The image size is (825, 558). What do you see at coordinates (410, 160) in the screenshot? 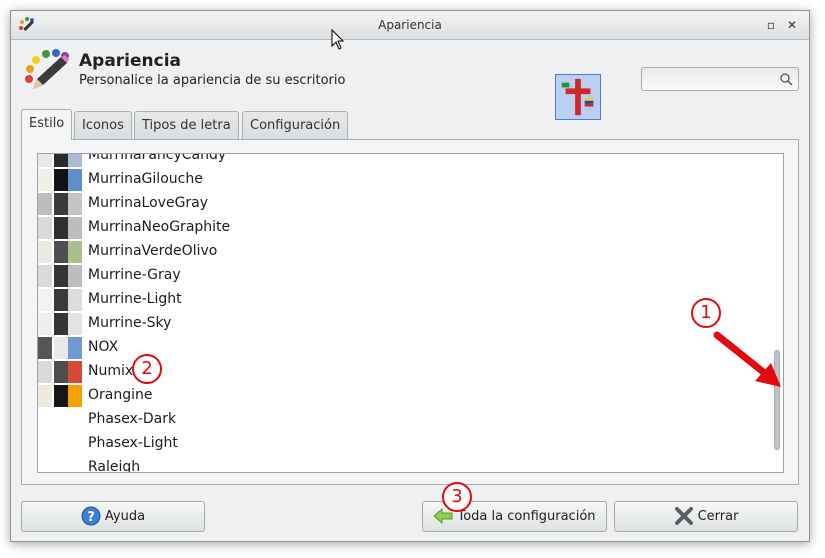
I see `theme-list-item: MurrinaFancyCandy` at bounding box center [410, 160].